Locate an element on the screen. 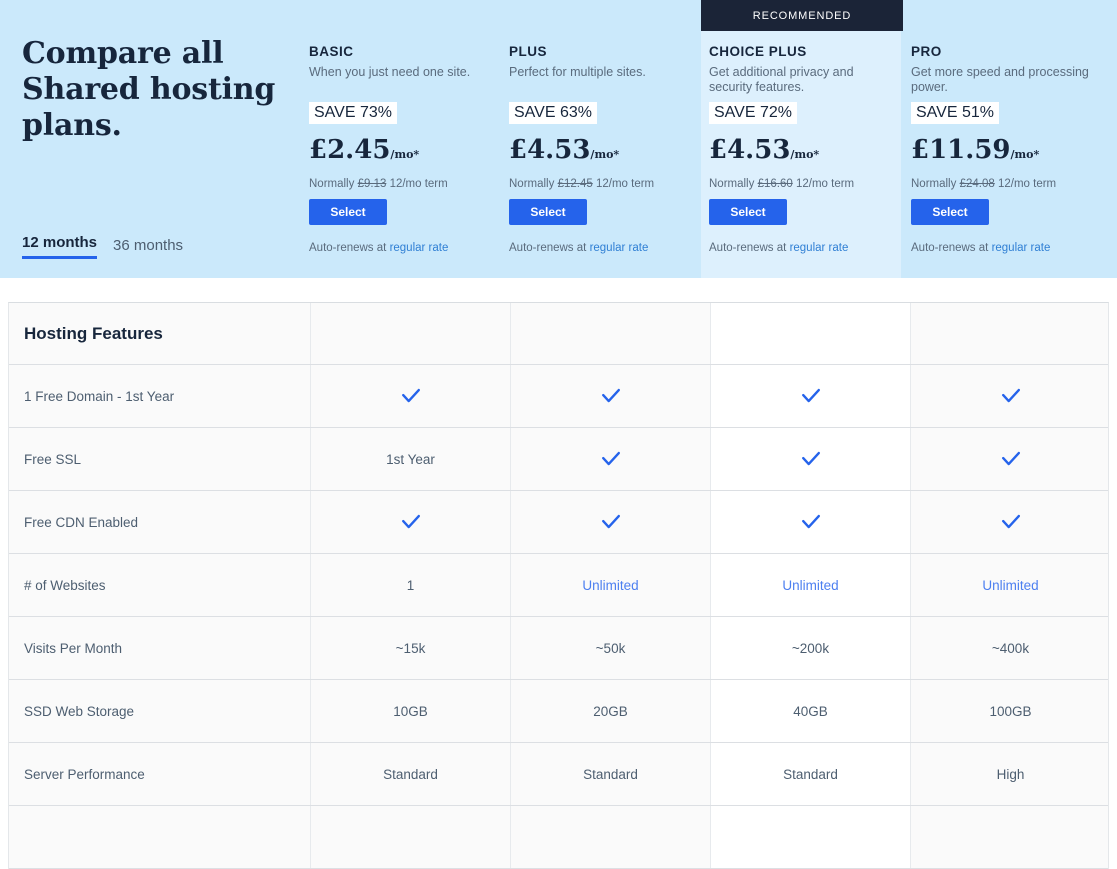  plan-price-basic: £2.45/mo* is located at coordinates (402, 152).